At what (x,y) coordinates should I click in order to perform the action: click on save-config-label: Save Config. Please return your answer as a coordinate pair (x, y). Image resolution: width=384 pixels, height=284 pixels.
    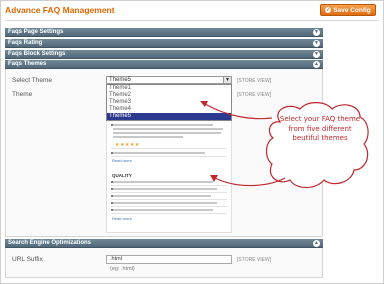
    Looking at the image, I should click on (352, 10).